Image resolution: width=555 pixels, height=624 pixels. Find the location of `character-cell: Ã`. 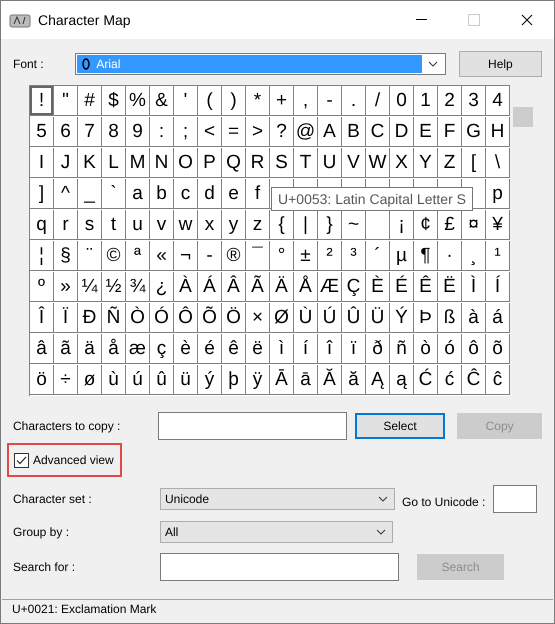

character-cell: Ã is located at coordinates (258, 287).